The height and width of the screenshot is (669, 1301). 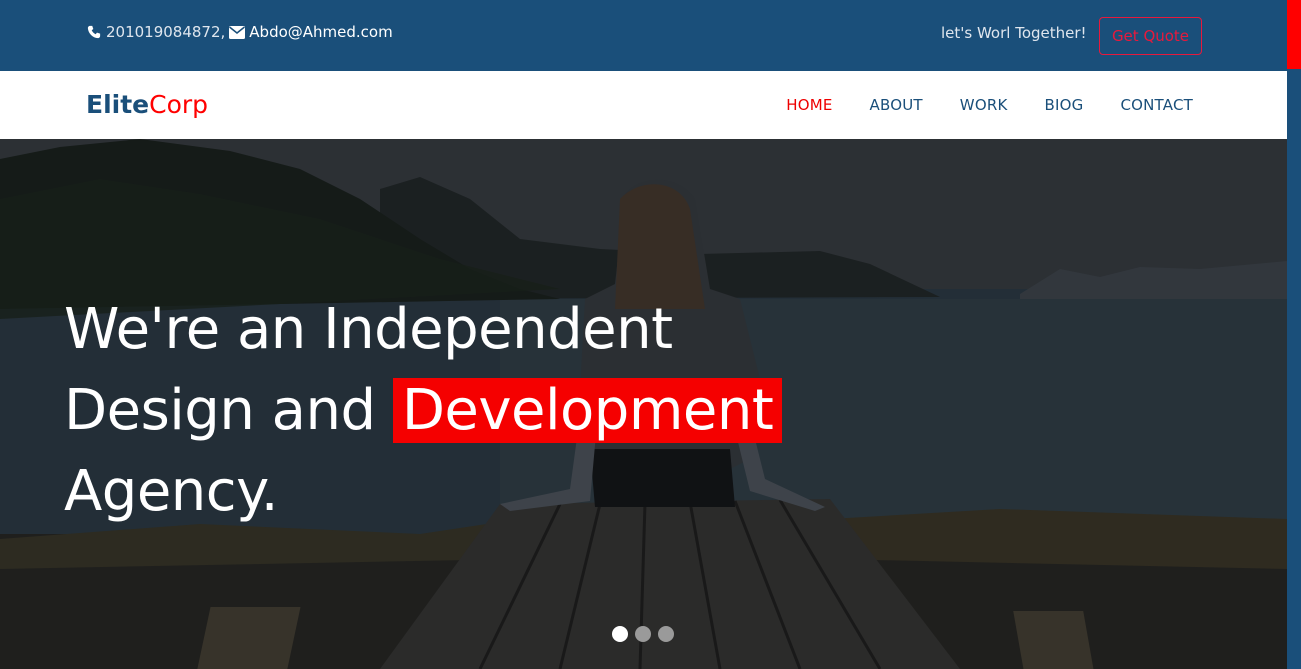 I want to click on hero-line-3: Agency., so click(x=171, y=491).